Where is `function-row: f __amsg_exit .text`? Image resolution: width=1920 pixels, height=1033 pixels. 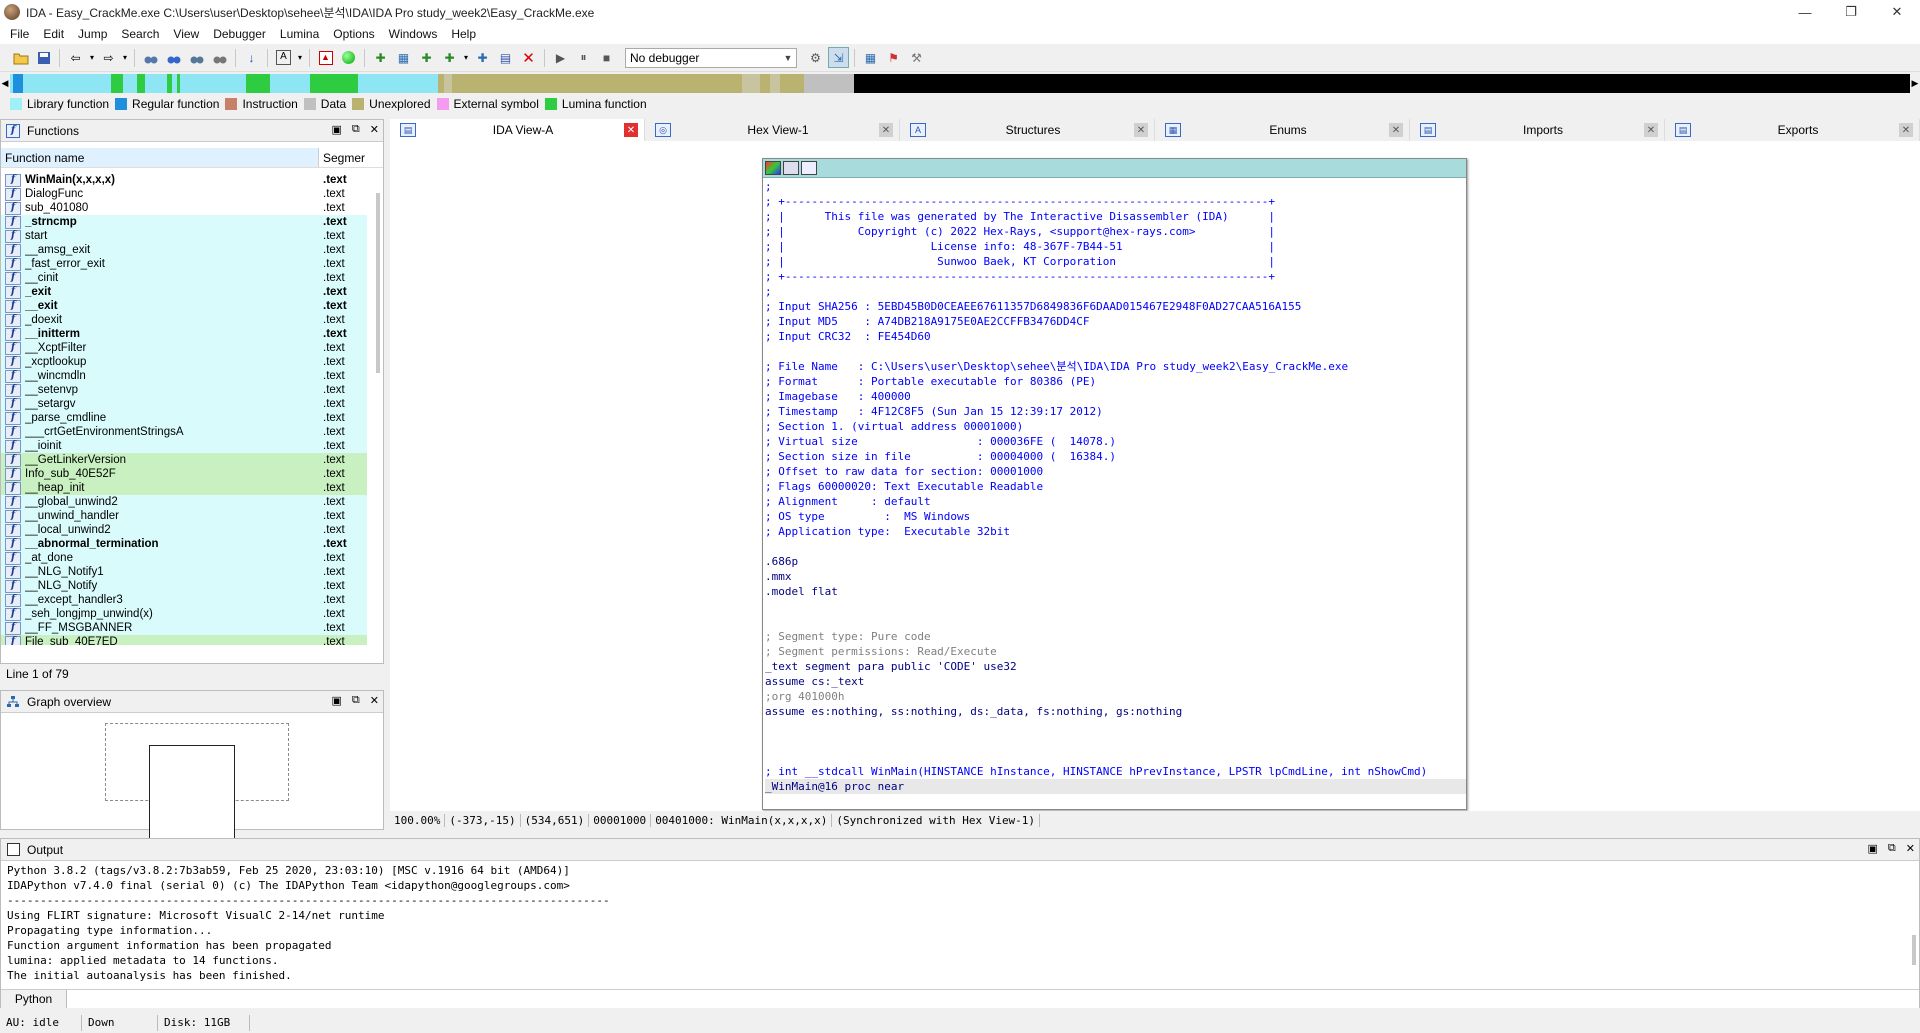
function-row: f __amsg_exit .text is located at coordinates (184, 250).